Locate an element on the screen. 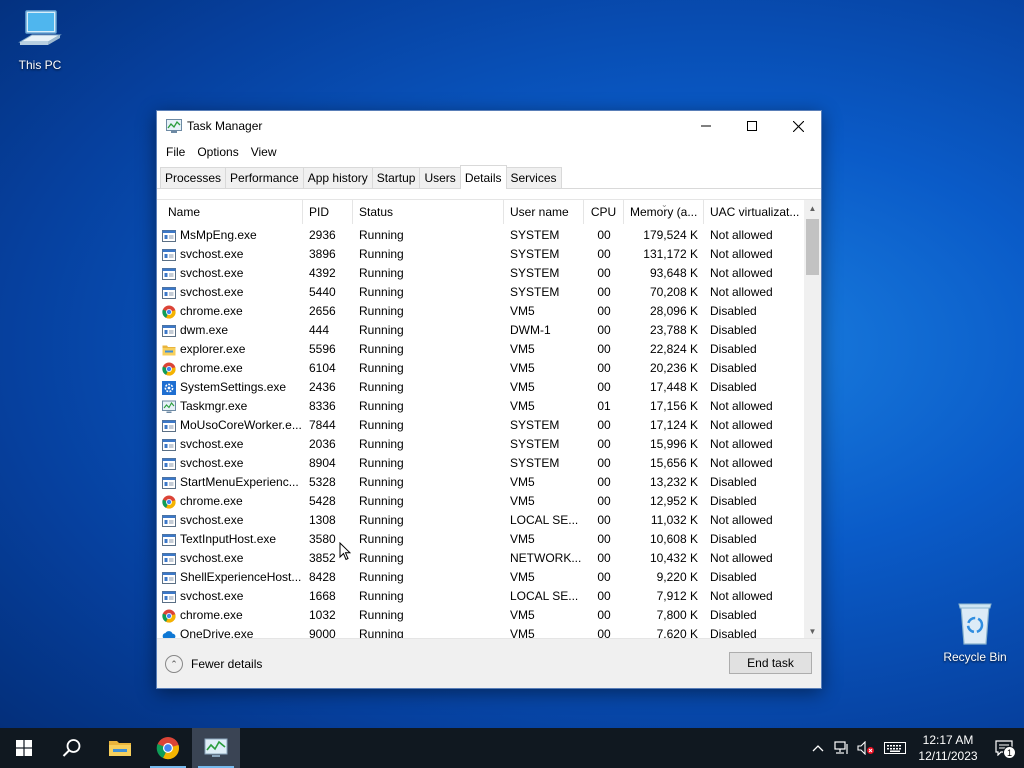  volume-button is located at coordinates (866, 748).